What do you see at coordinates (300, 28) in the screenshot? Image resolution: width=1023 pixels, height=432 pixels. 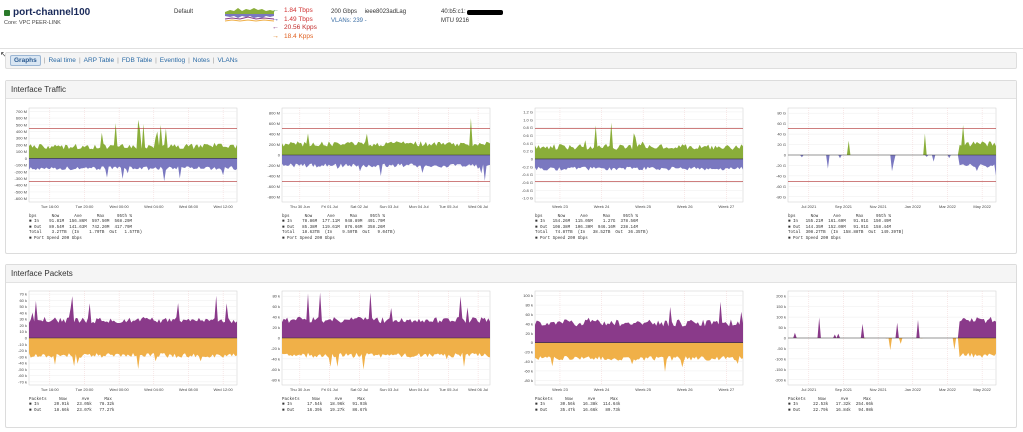 I see `rate-value: 20.56 Kpps` at bounding box center [300, 28].